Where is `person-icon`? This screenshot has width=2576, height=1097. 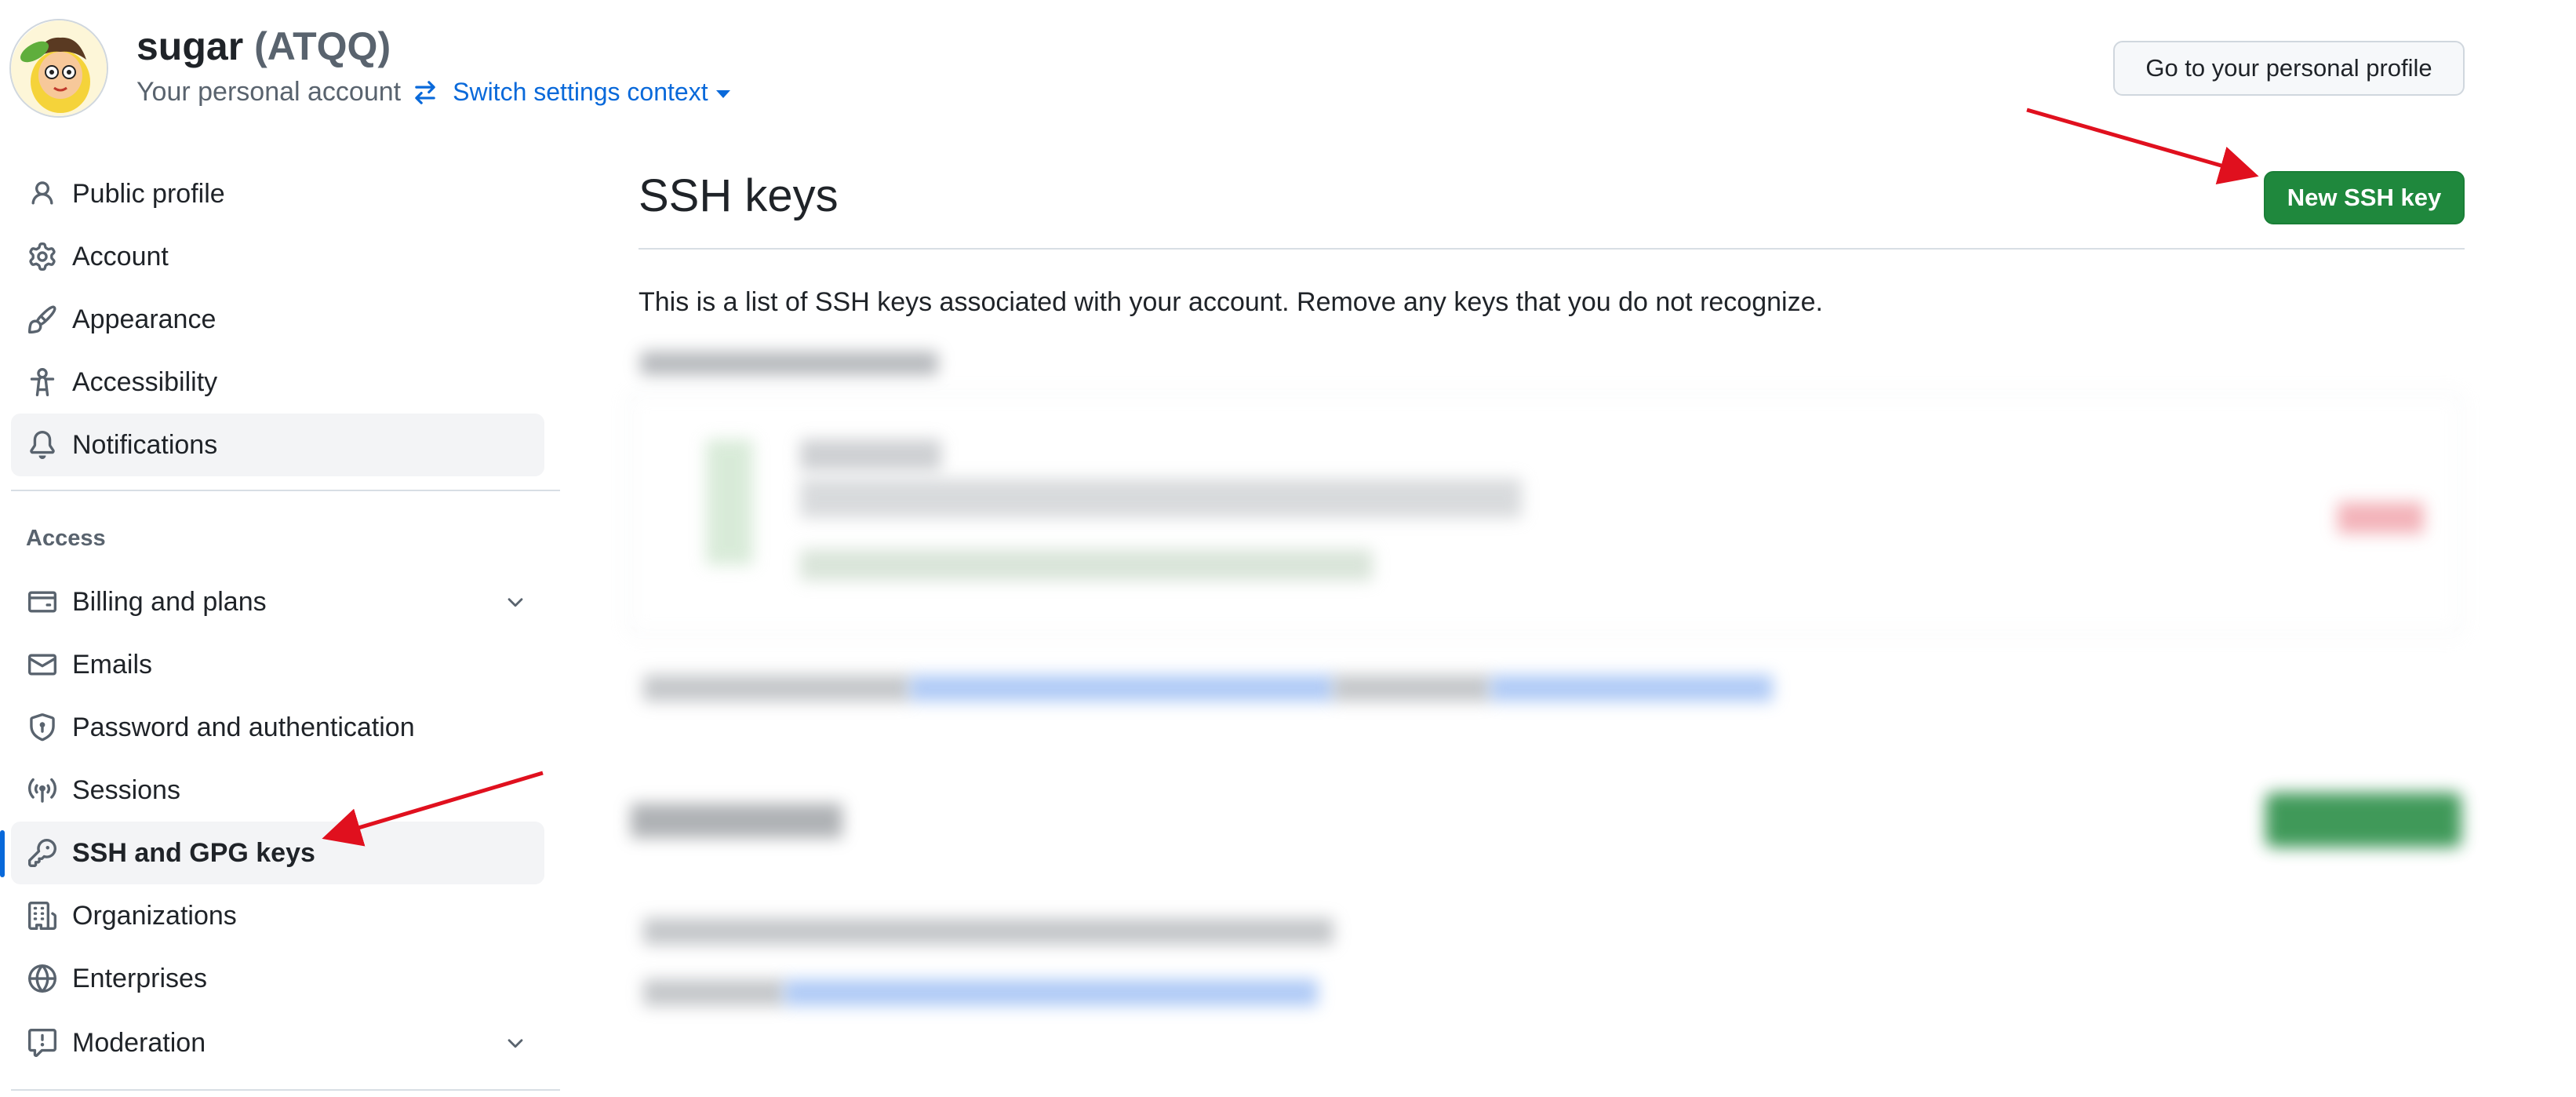 person-icon is located at coordinates (42, 194).